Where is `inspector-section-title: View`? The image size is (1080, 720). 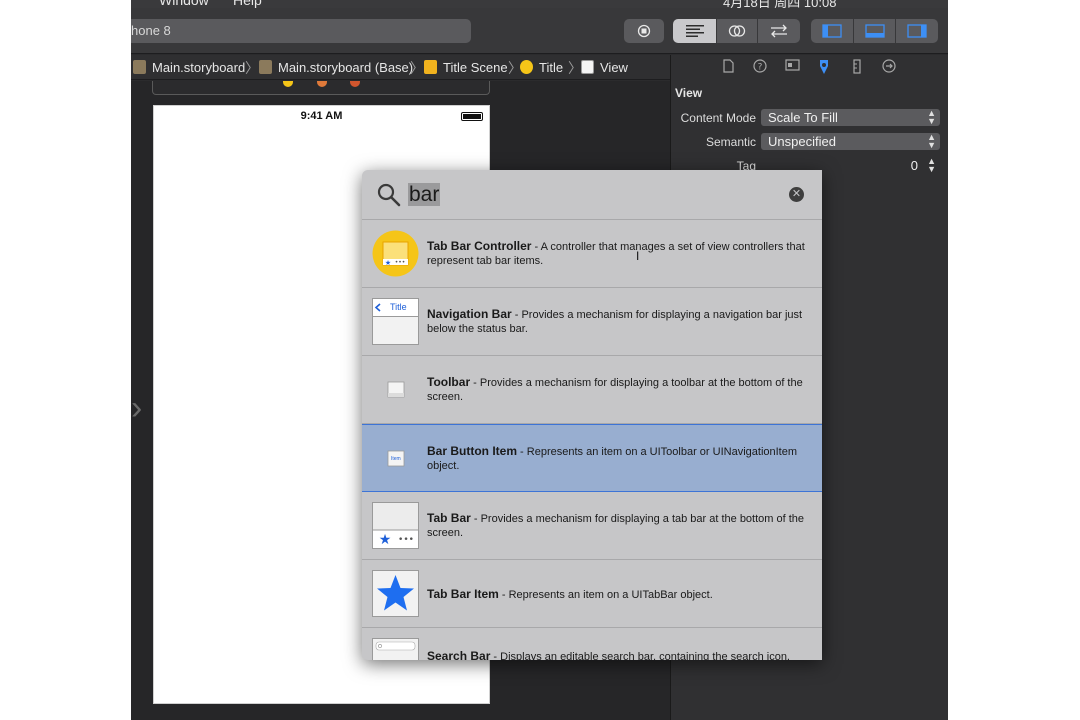 inspector-section-title: View is located at coordinates (689, 93).